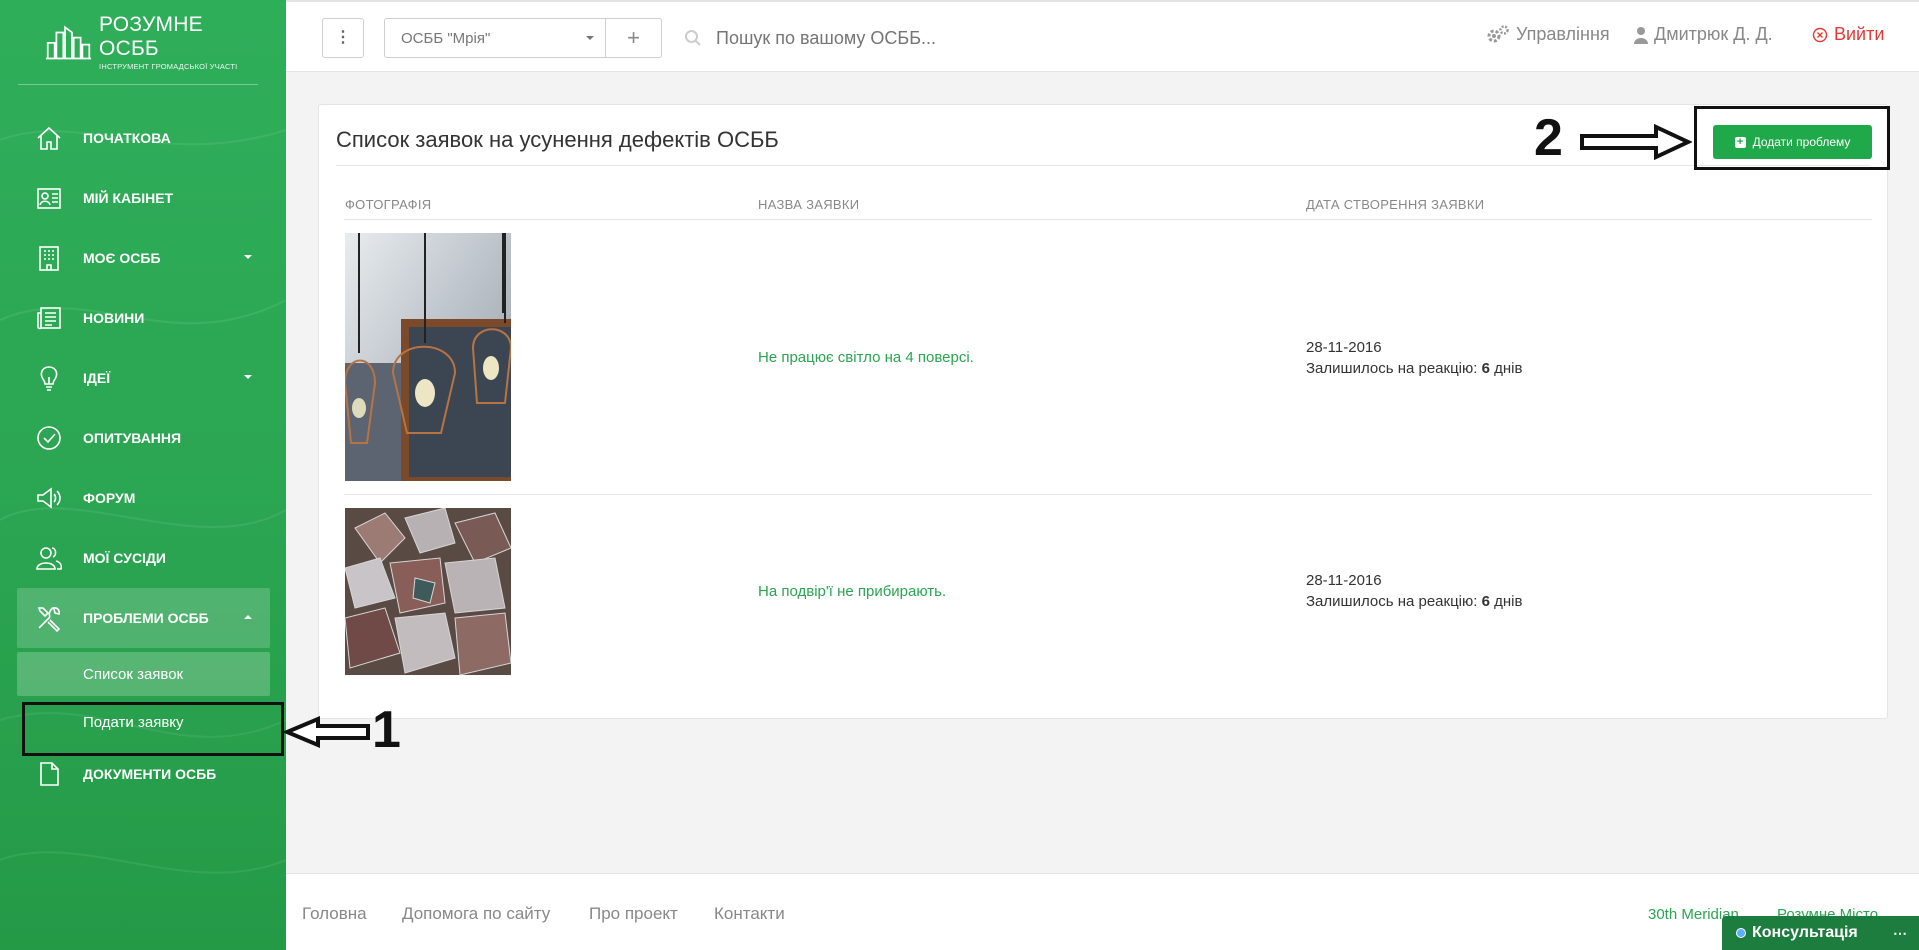 This screenshot has width=1919, height=950. I want to click on sidebar-item-problems: ПРОБЛЕМИ ОСББ, so click(143, 618).